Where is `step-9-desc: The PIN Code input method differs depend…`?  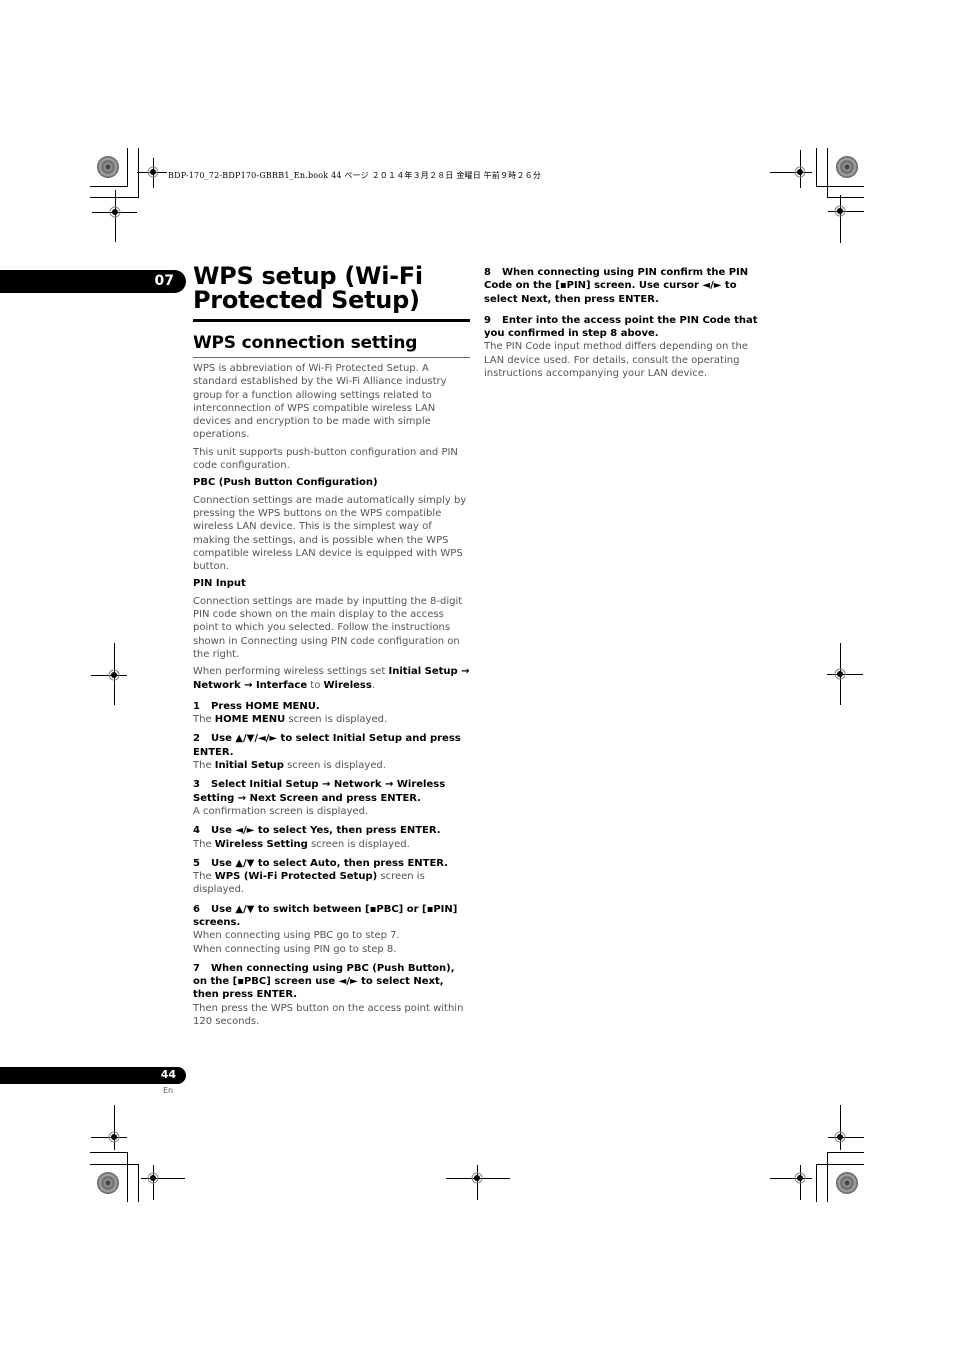
step-9-desc: The PIN Code input method differs depend… is located at coordinates (616, 360).